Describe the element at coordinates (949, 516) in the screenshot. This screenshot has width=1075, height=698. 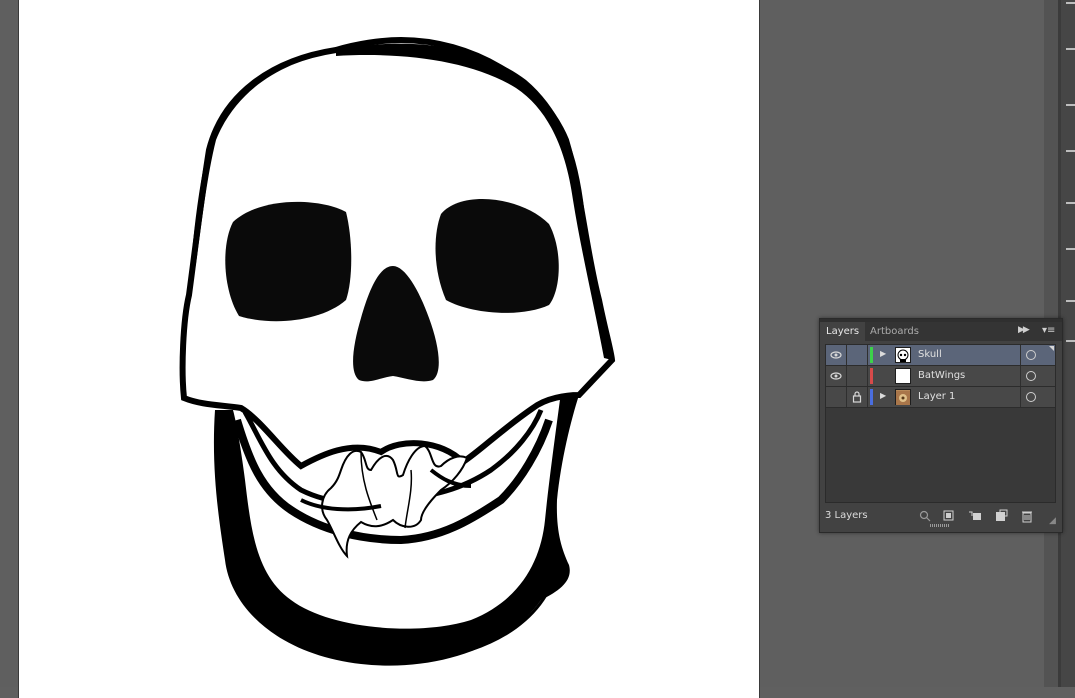
I see `make-clipping-mask-icon` at that location.